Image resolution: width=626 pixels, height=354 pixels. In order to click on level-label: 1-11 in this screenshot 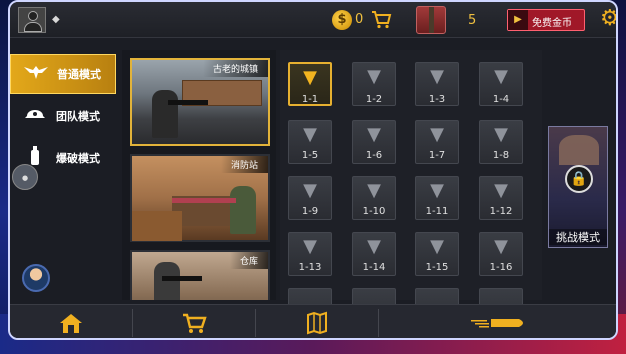, I will do `click(437, 211)`.